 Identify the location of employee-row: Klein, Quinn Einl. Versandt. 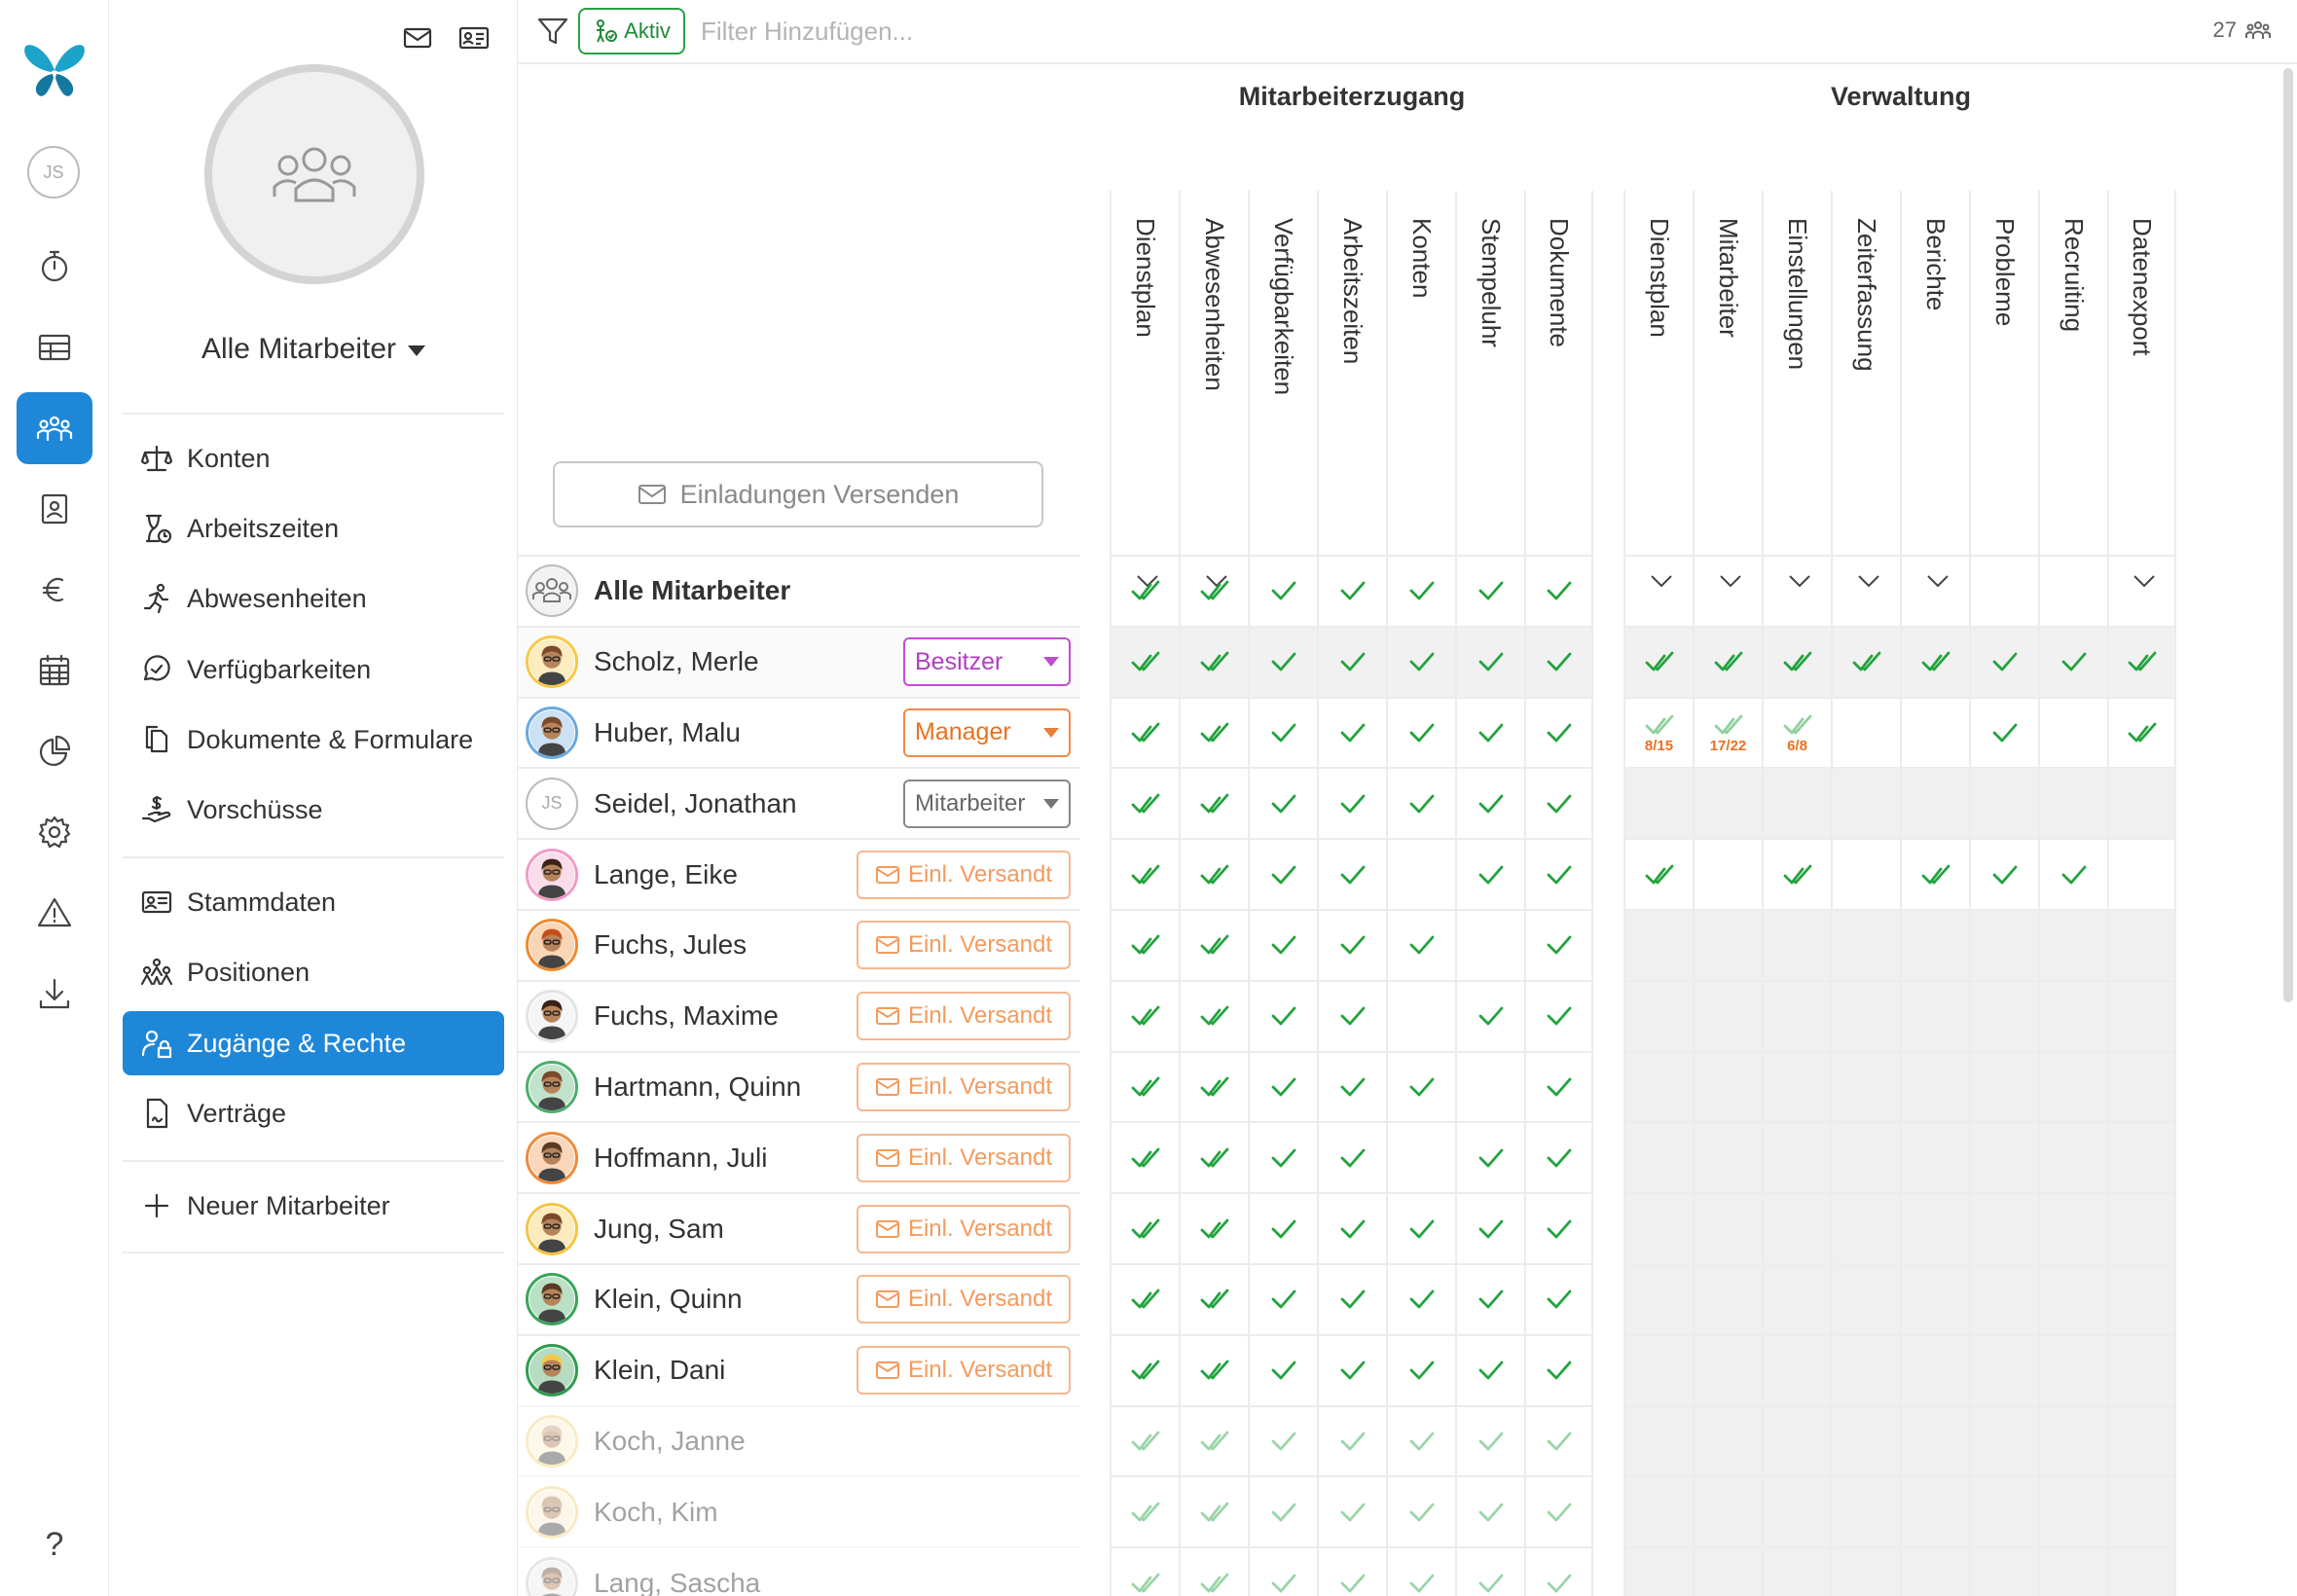
(799, 1298).